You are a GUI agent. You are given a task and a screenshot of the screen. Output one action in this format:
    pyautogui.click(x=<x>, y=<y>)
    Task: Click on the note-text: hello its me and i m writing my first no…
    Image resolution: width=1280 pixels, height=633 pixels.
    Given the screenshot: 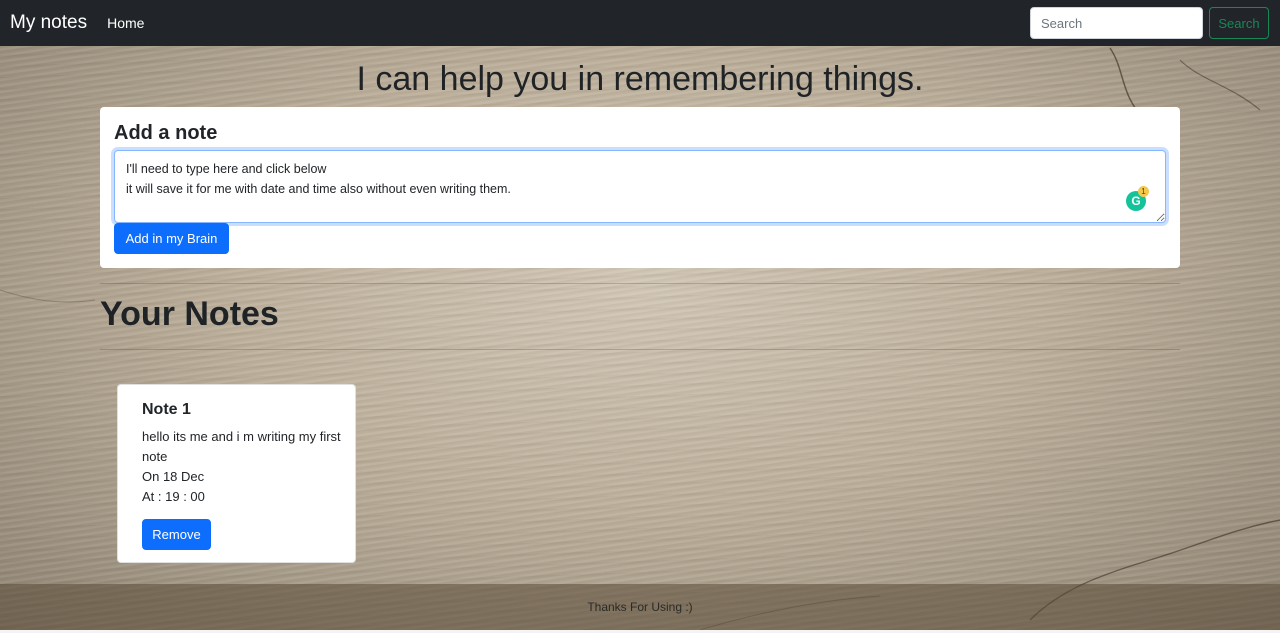 What is the action you would take?
    pyautogui.click(x=241, y=446)
    